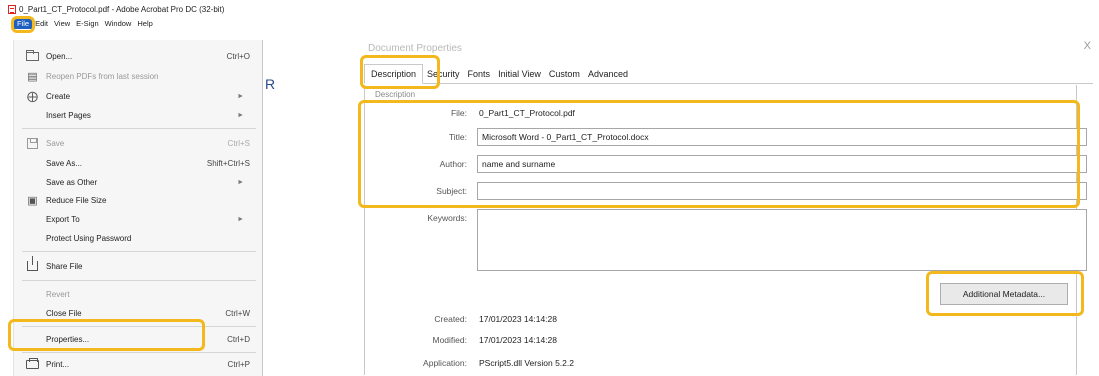 The width and height of the screenshot is (1099, 376). I want to click on modified-label: Modified:, so click(450, 340).